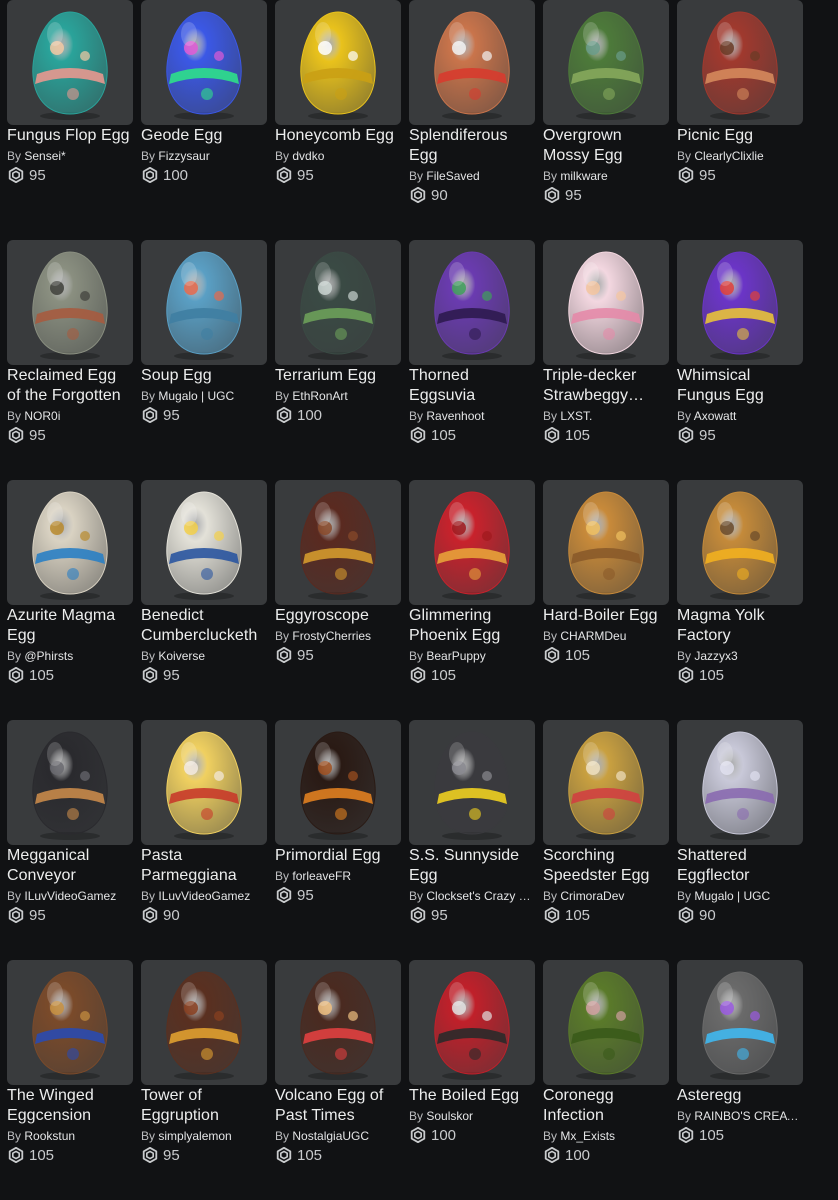 The image size is (838, 1200). Describe the element at coordinates (740, 626) in the screenshot. I see `item-name: Magma Yolk Factory` at that location.